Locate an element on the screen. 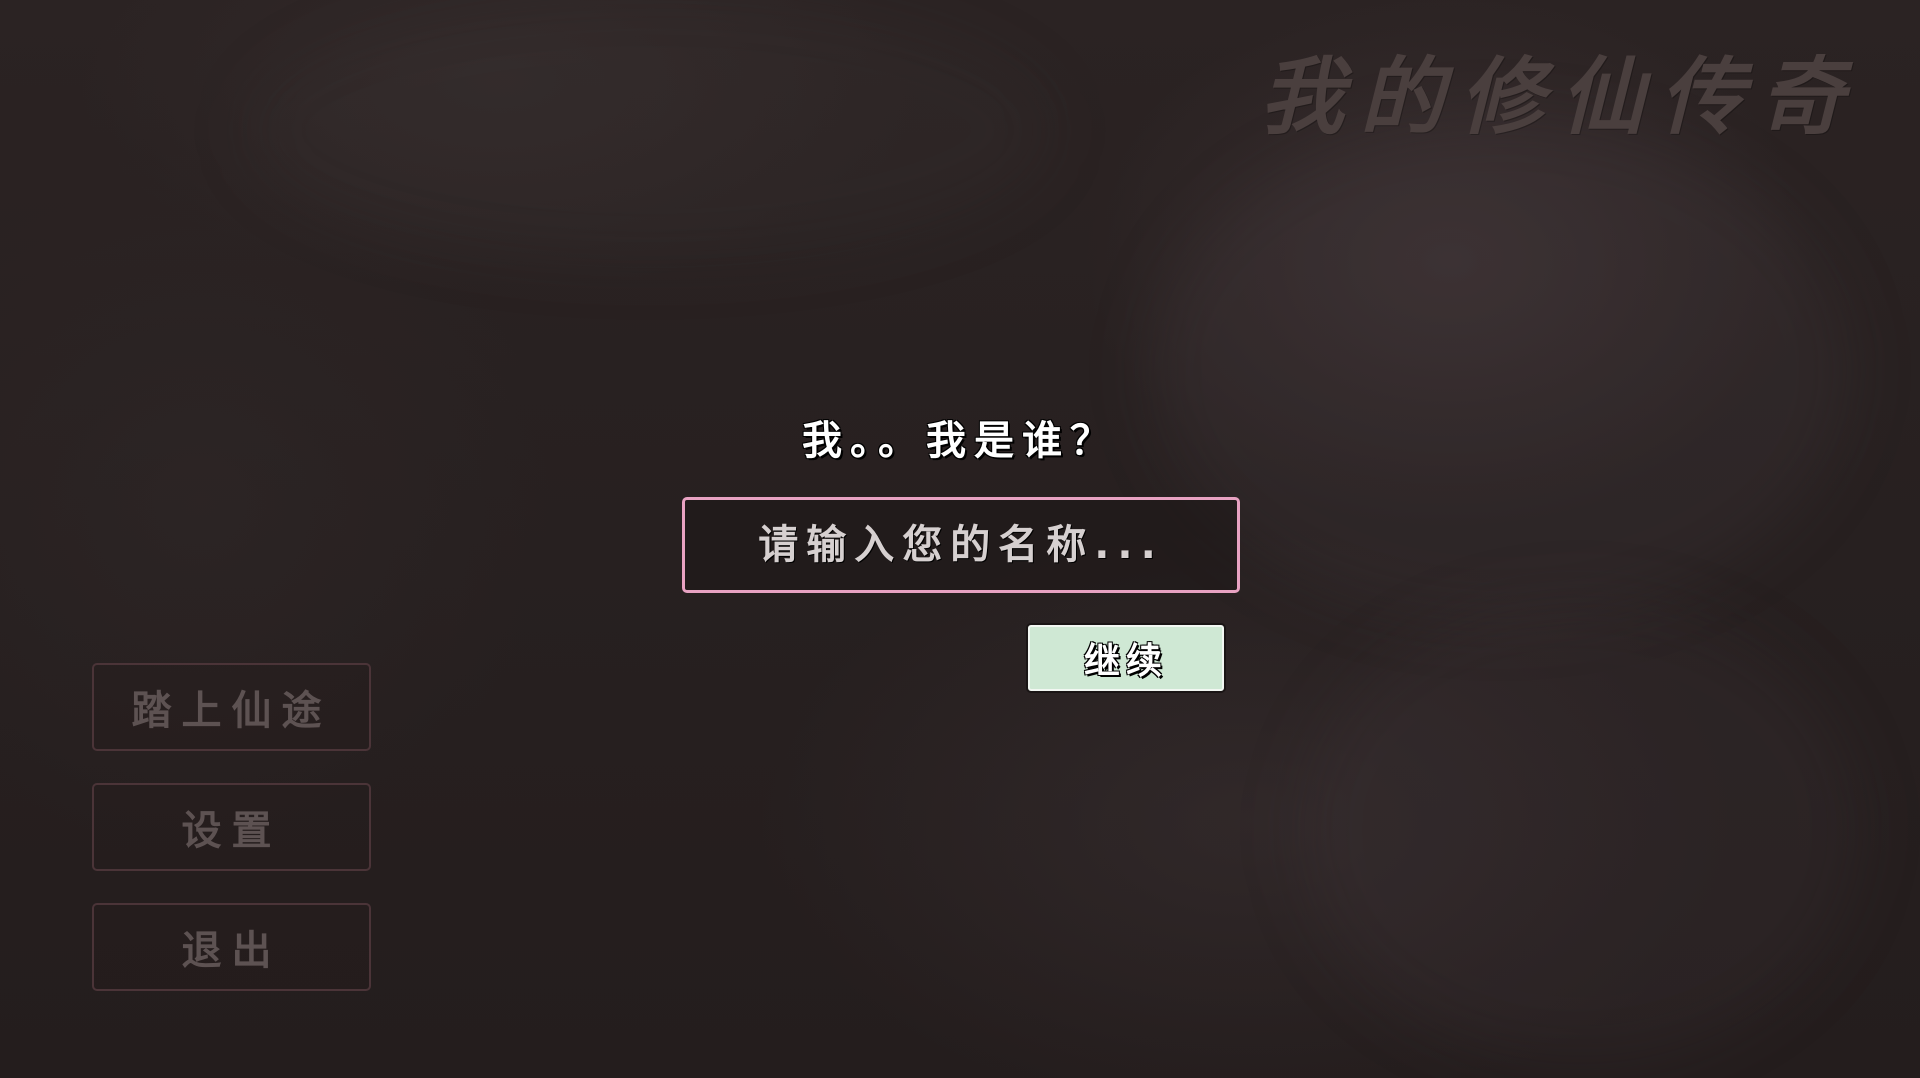 The height and width of the screenshot is (1078, 1920). settings-button: 设置 is located at coordinates (231, 827).